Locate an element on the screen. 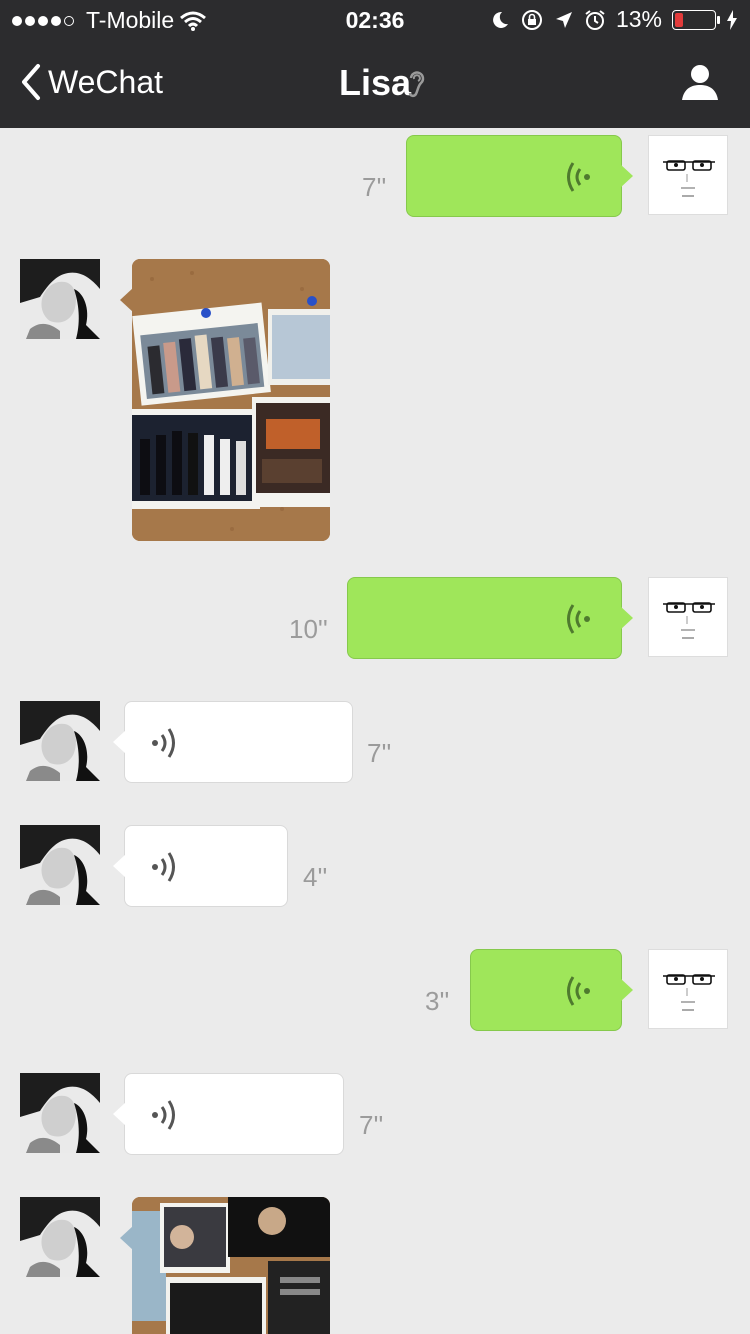 This screenshot has width=750, height=1334. contact-name: Lisa is located at coordinates (375, 82).